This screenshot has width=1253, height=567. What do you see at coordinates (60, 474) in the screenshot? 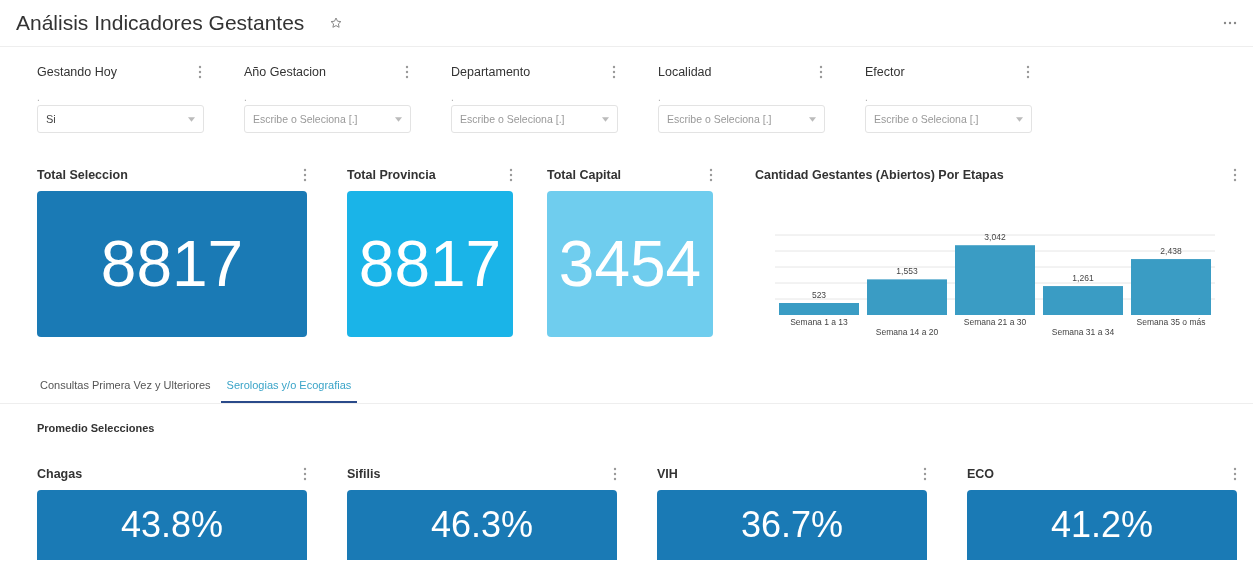
I see `card-title: Chagas` at bounding box center [60, 474].